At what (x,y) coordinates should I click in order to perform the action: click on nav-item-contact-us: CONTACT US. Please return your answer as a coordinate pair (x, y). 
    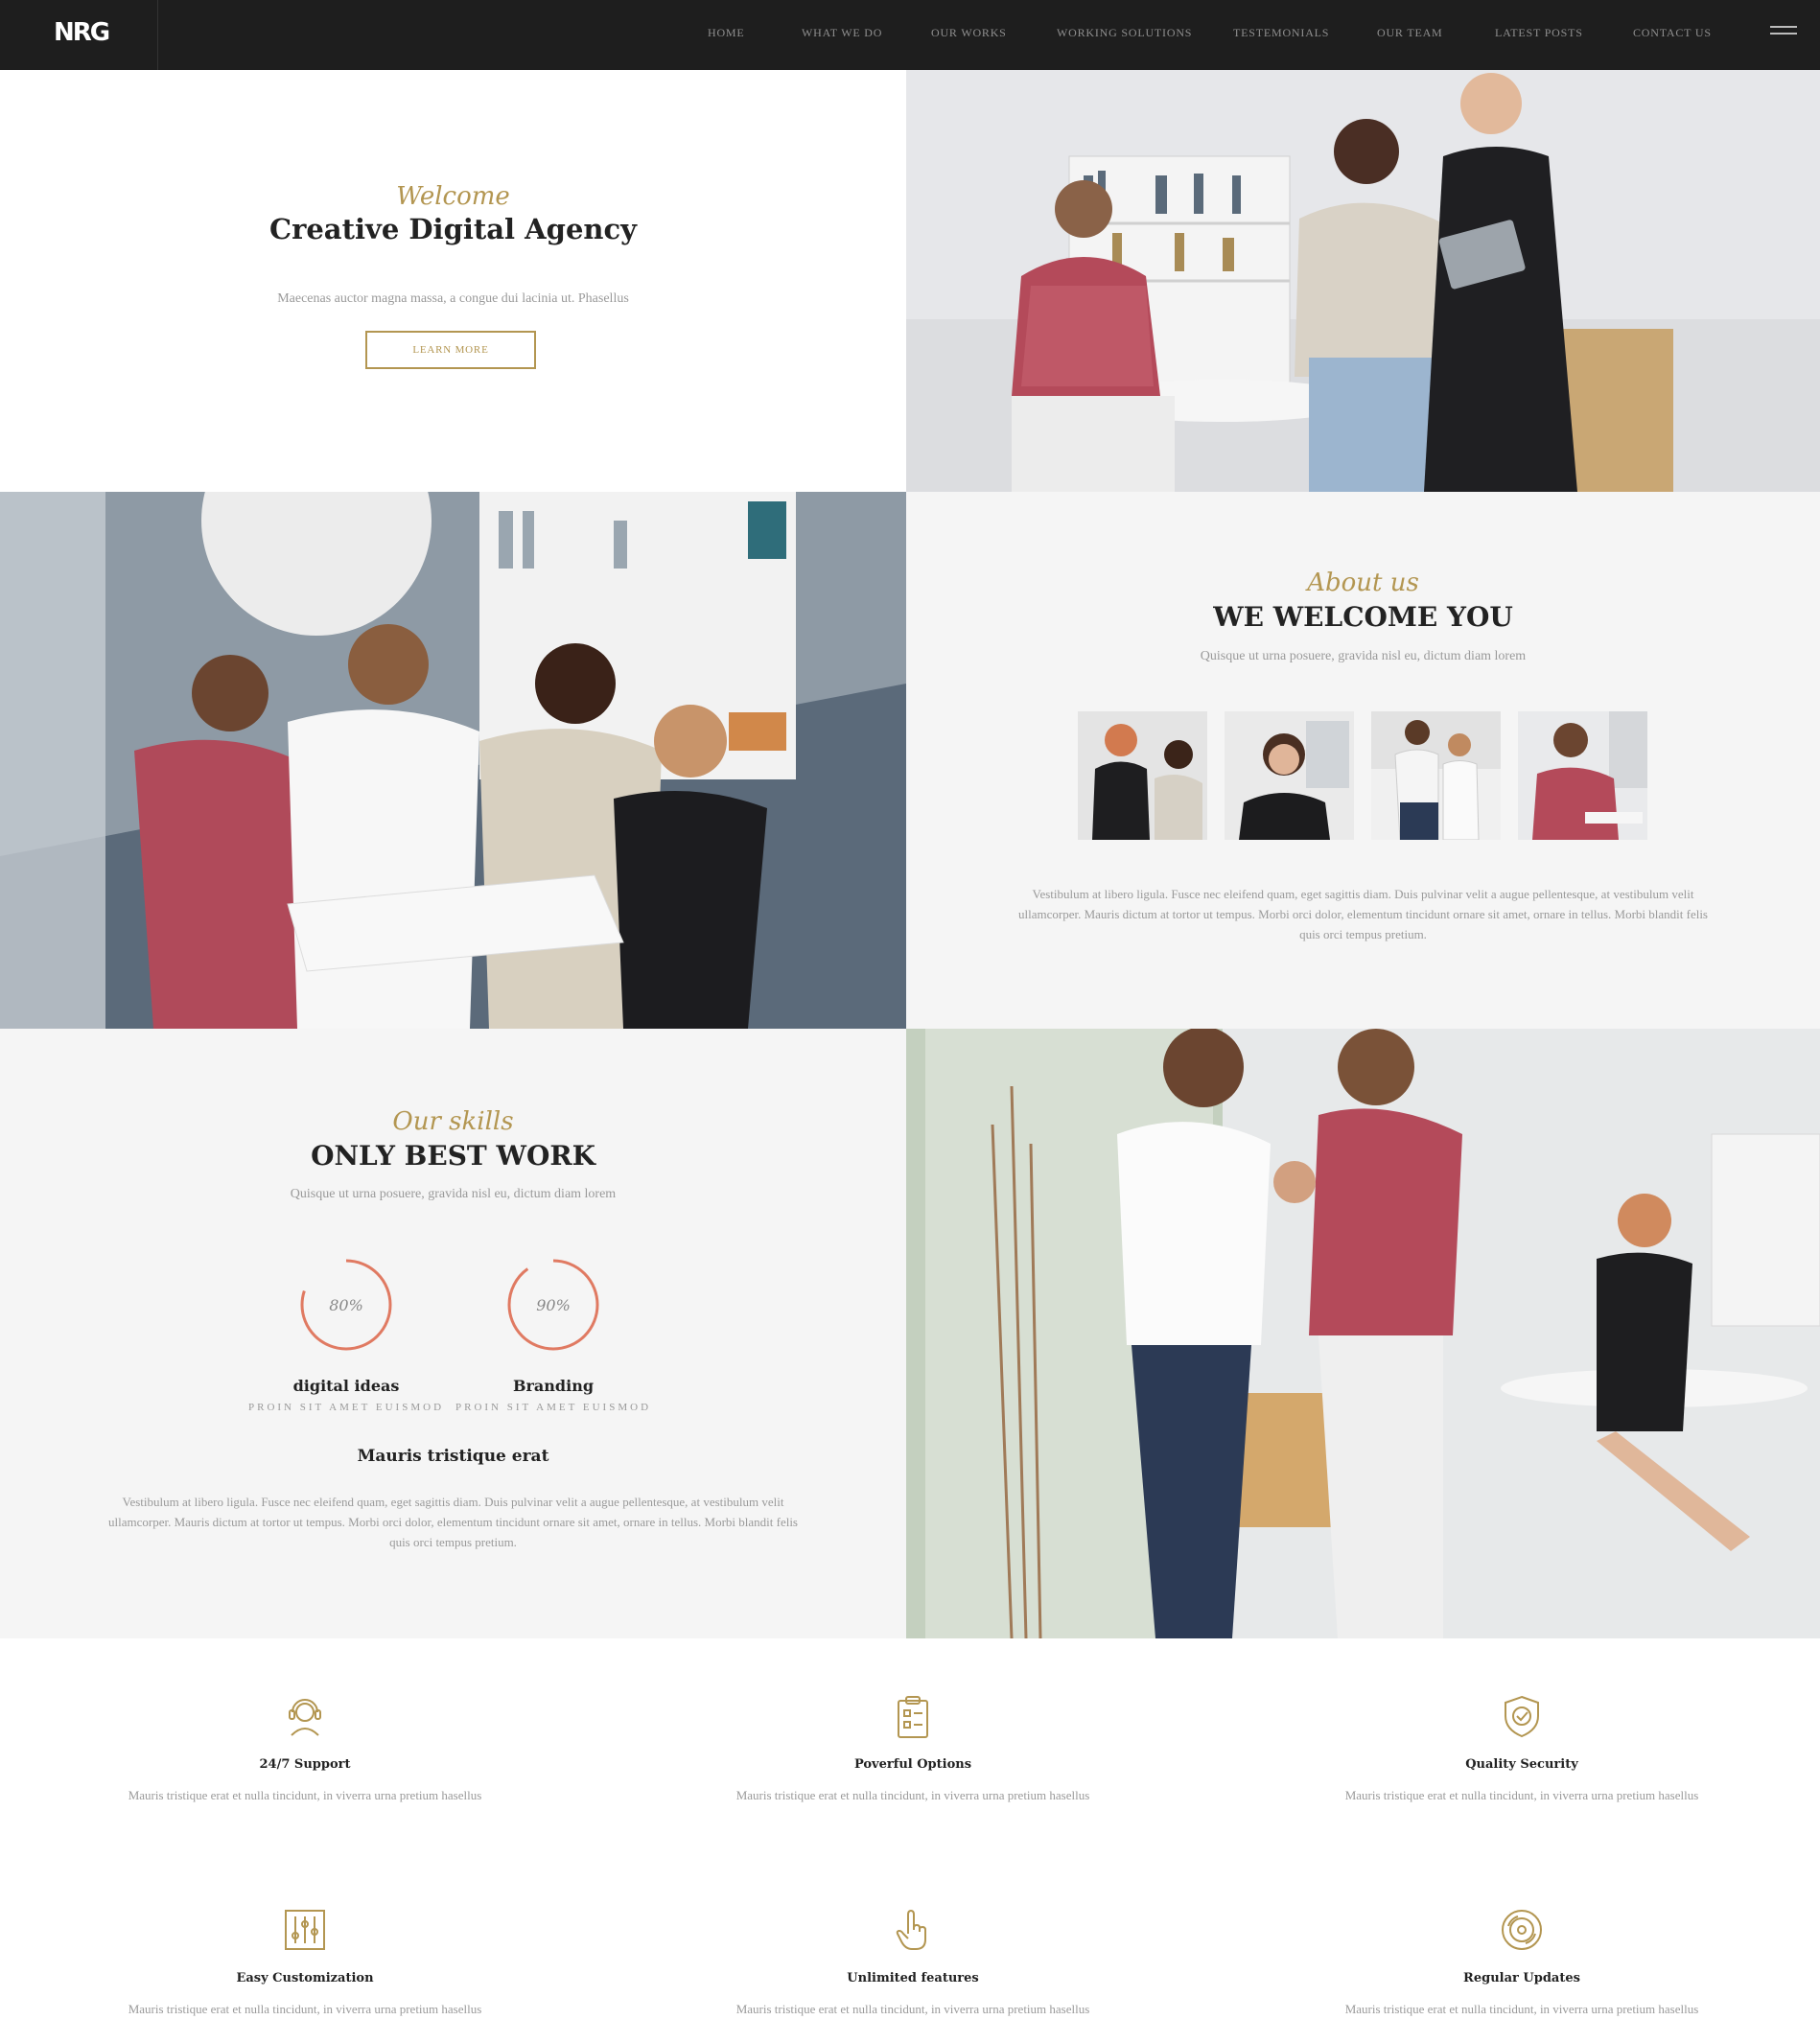
    Looking at the image, I should click on (1672, 33).